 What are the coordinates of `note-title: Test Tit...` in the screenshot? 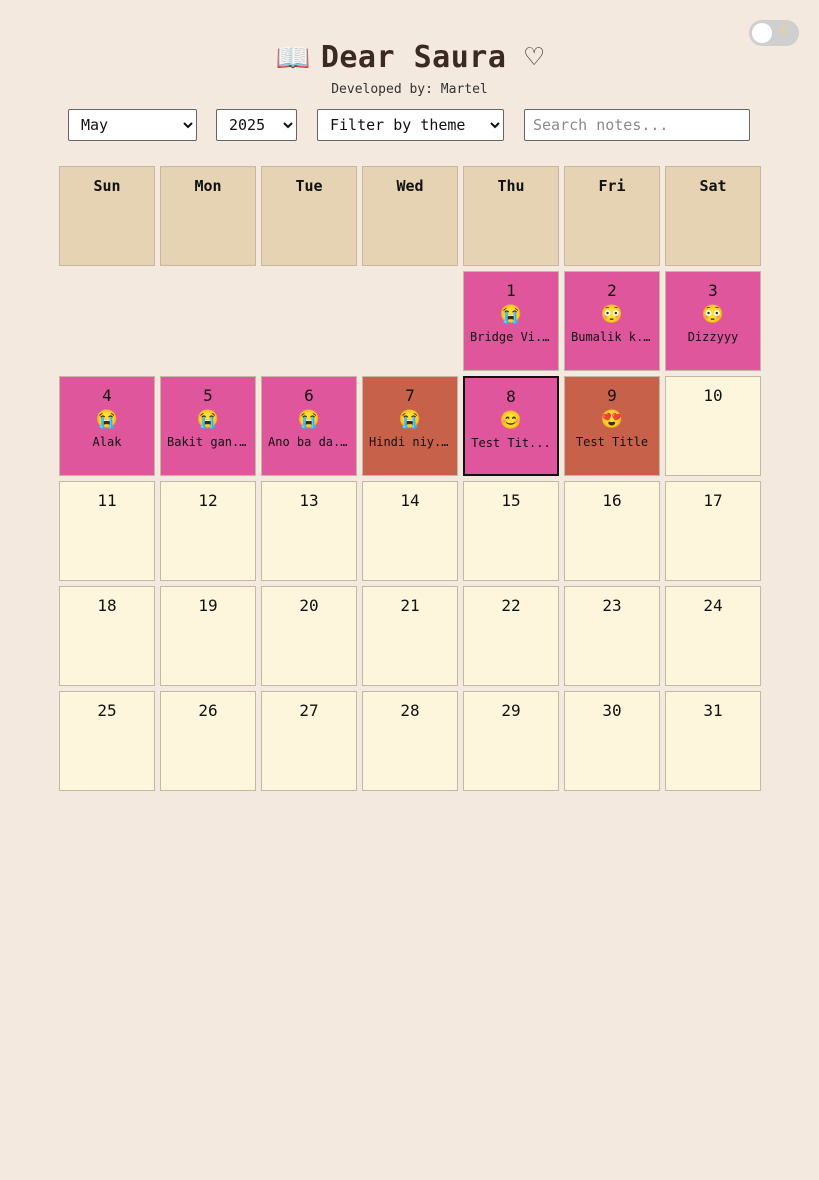 It's located at (511, 443).